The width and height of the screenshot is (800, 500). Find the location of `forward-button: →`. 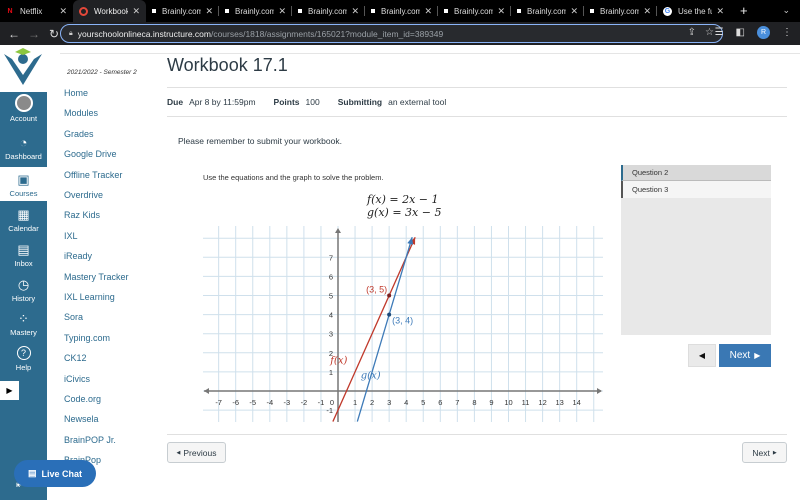

forward-button: → is located at coordinates (34, 34).